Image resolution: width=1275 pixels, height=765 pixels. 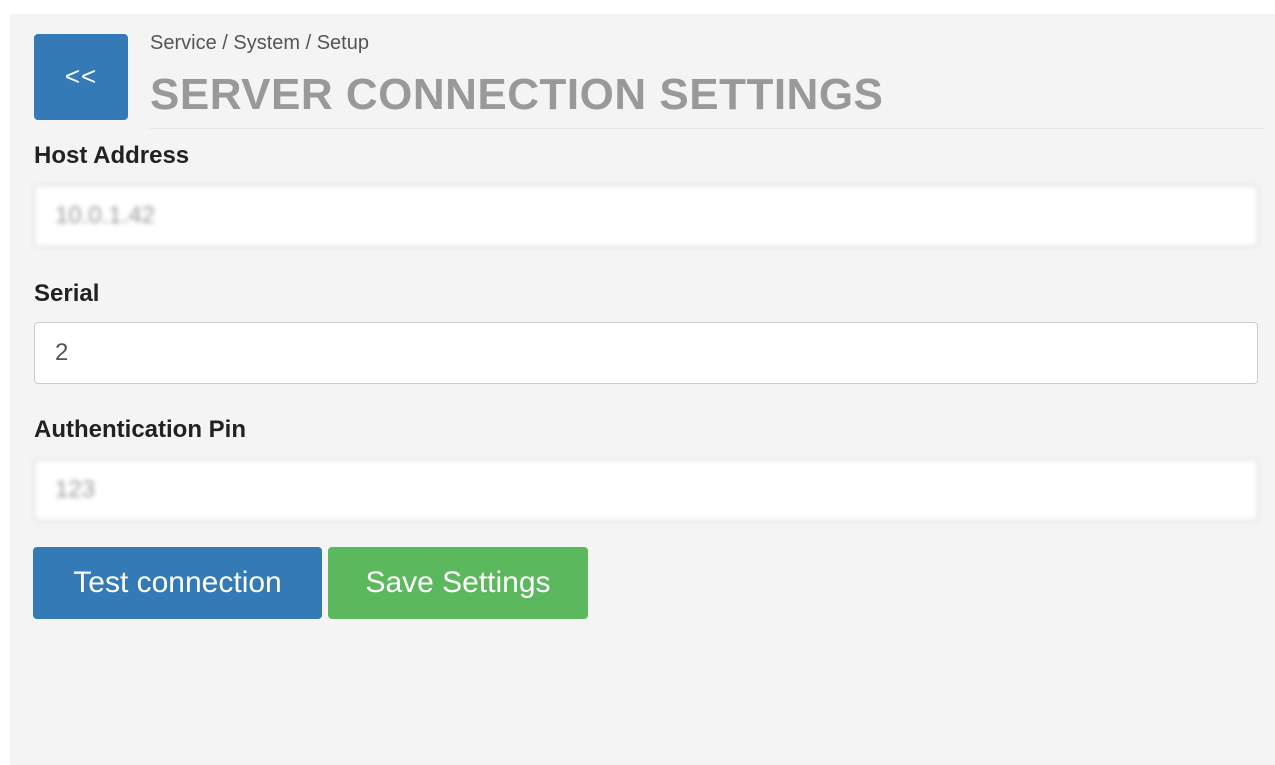 I want to click on host-address-input, so click(x=646, y=216).